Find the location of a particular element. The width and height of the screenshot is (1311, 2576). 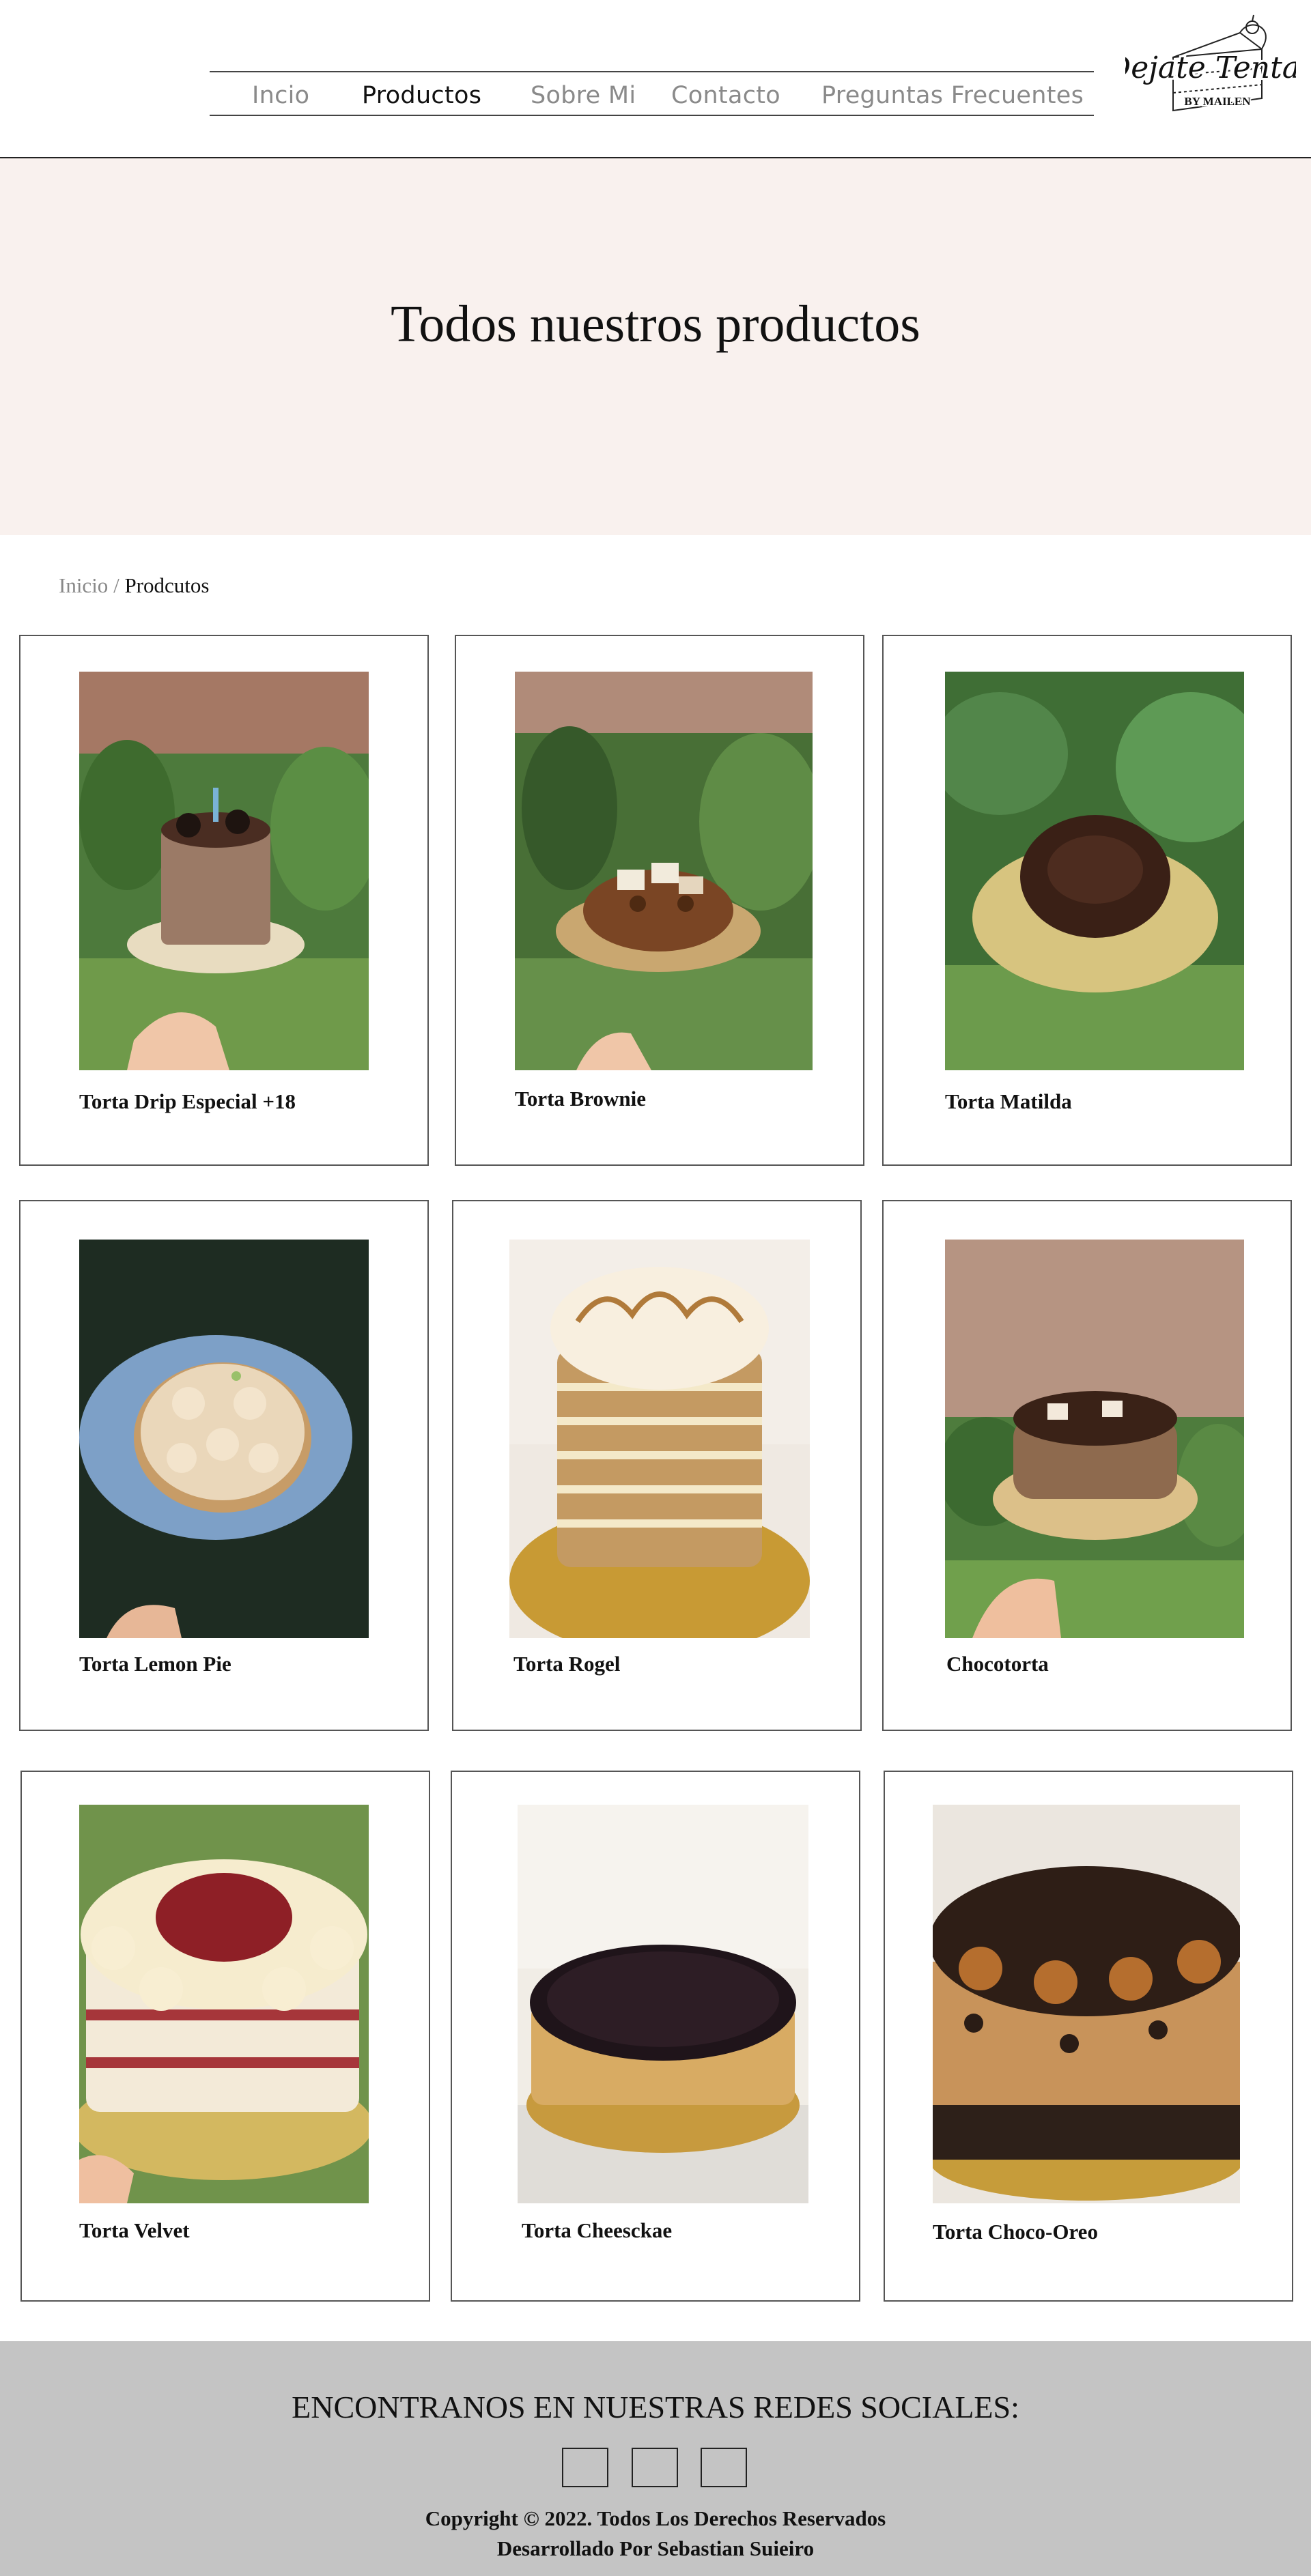

product-card: Torta Velvet is located at coordinates (225, 2036).